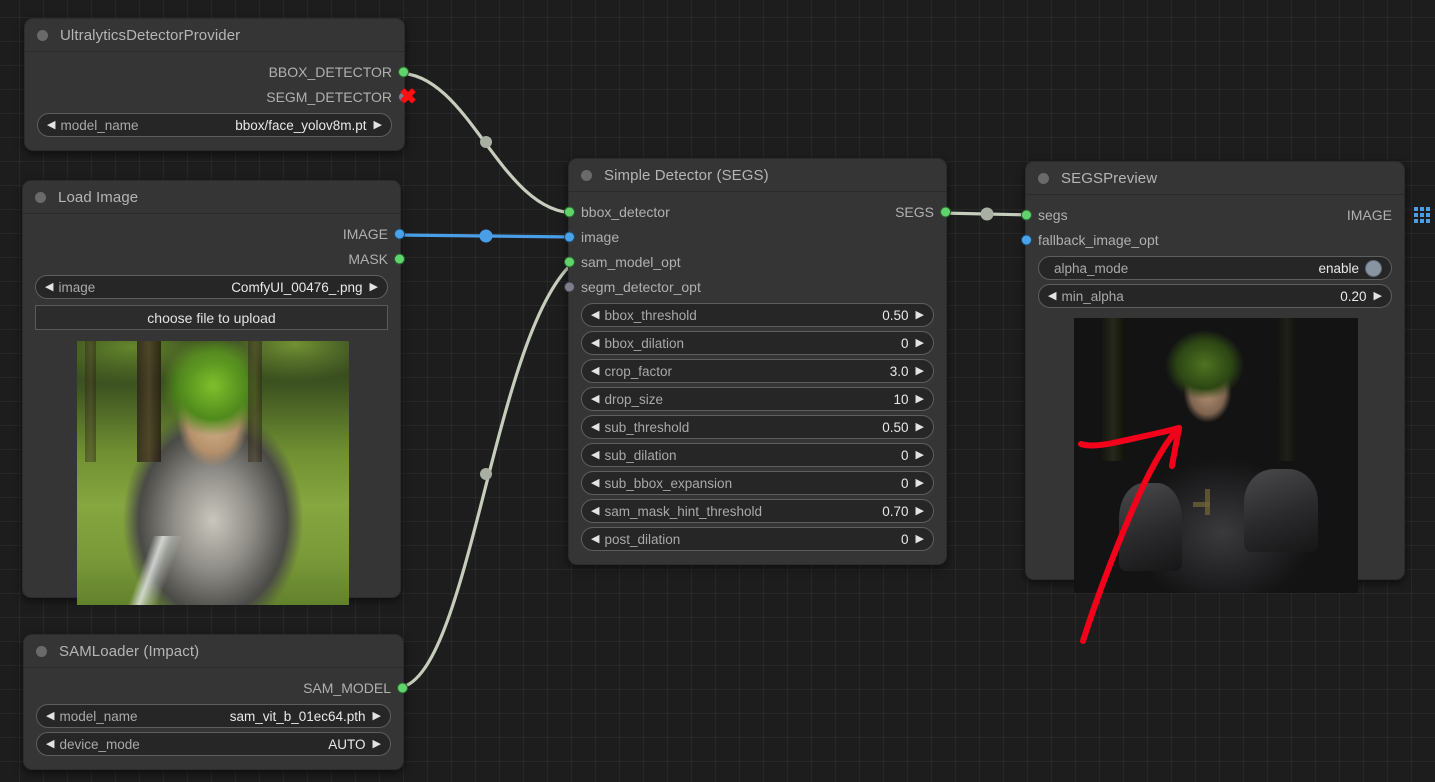 The image size is (1435, 782). I want to click on image-preview-load-image, so click(213, 473).